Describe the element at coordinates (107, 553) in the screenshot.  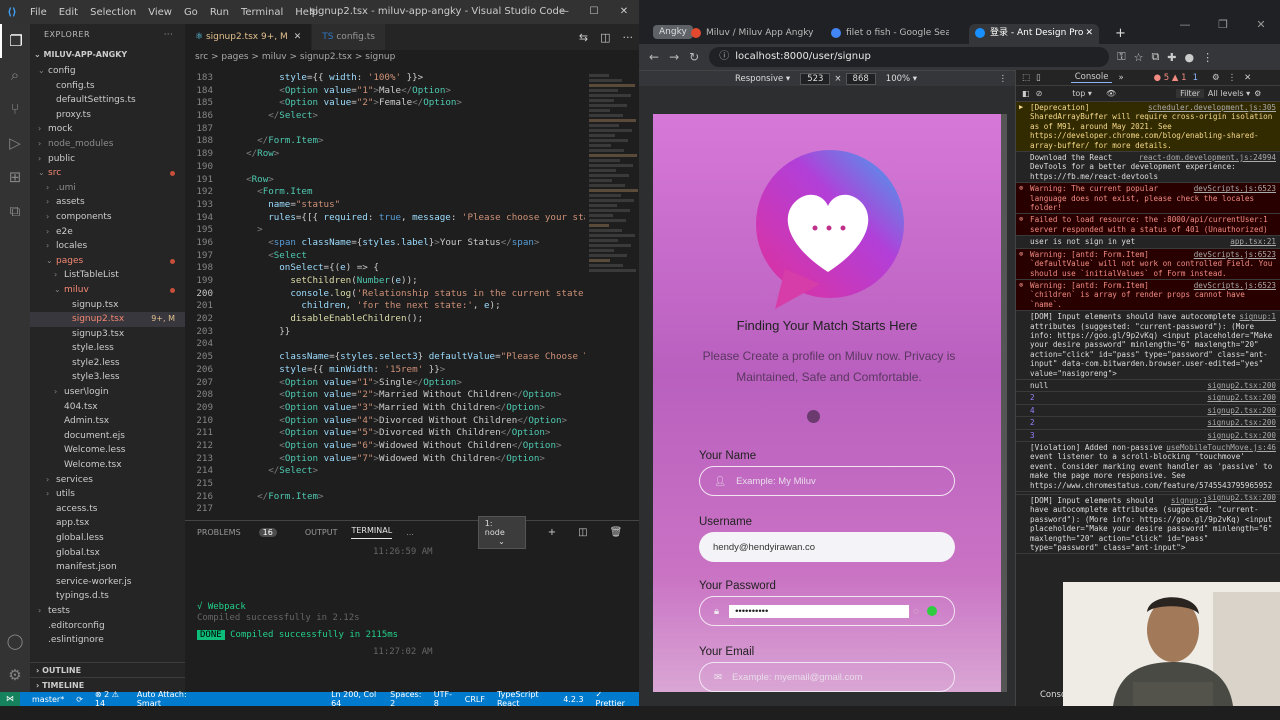
I see `file-tree-item: global.tsx` at that location.